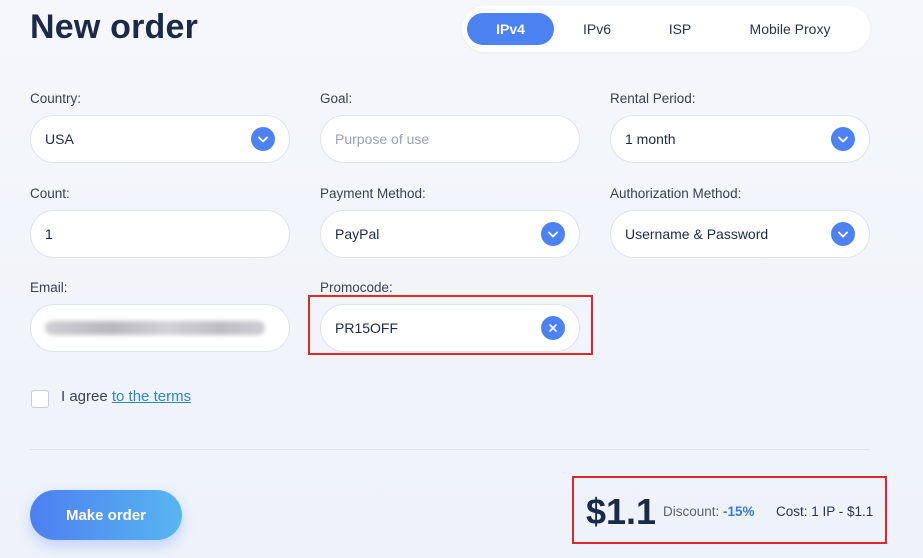  I want to click on payment-method-label: Payment Method:, so click(373, 193).